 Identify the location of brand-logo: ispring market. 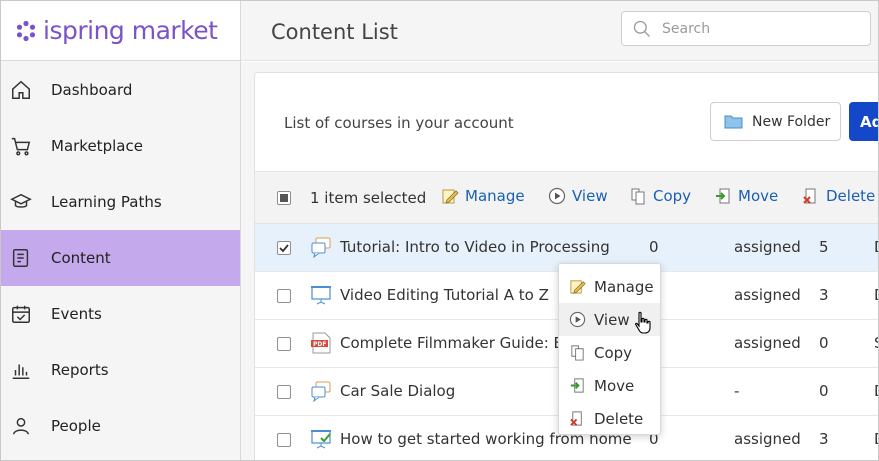
(120, 31).